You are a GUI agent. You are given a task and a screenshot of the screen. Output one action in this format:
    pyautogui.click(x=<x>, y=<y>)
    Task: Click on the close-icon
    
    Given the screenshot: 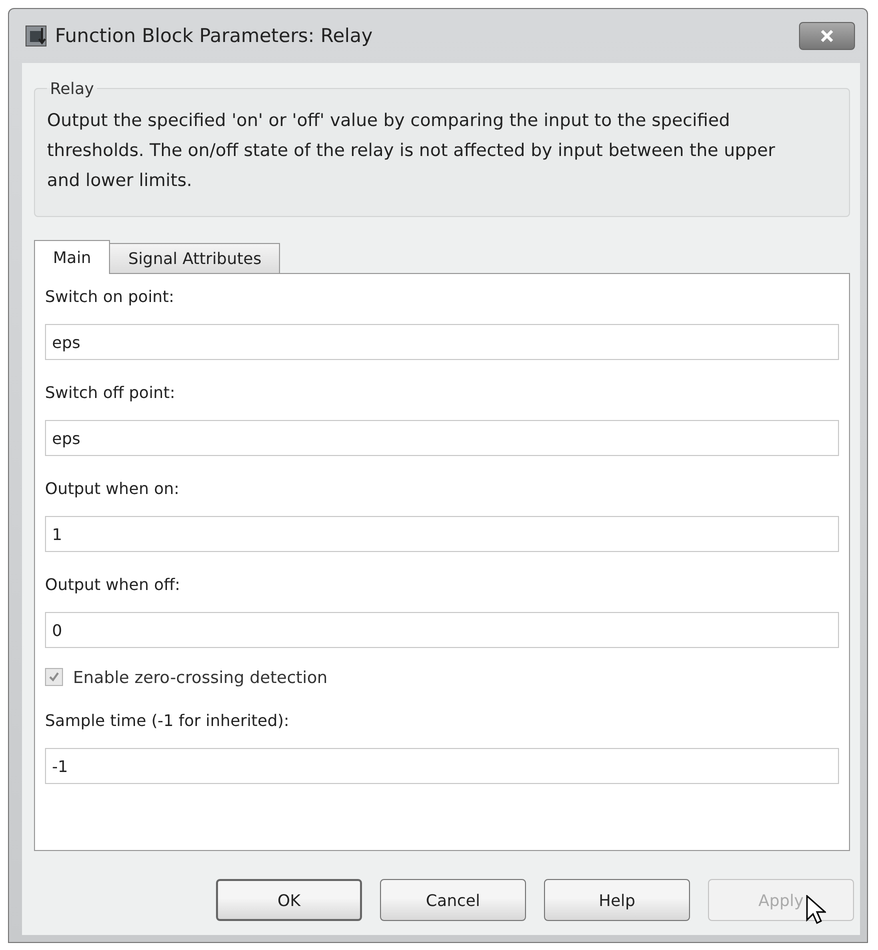 What is the action you would take?
    pyautogui.click(x=827, y=36)
    